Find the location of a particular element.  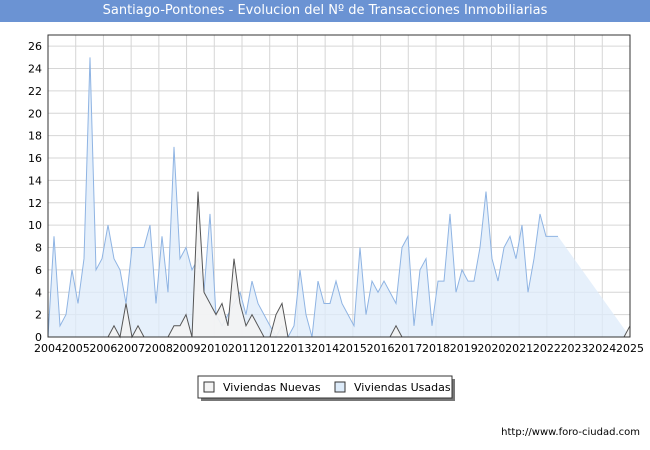

x-tick-label: 2025 is located at coordinates (630, 348).